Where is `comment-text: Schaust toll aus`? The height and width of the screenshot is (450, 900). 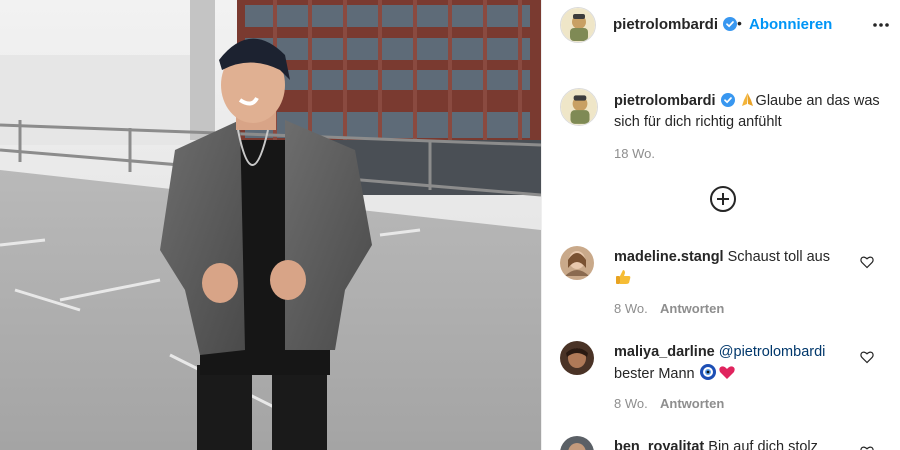
comment-text: Schaust toll aus is located at coordinates (778, 257).